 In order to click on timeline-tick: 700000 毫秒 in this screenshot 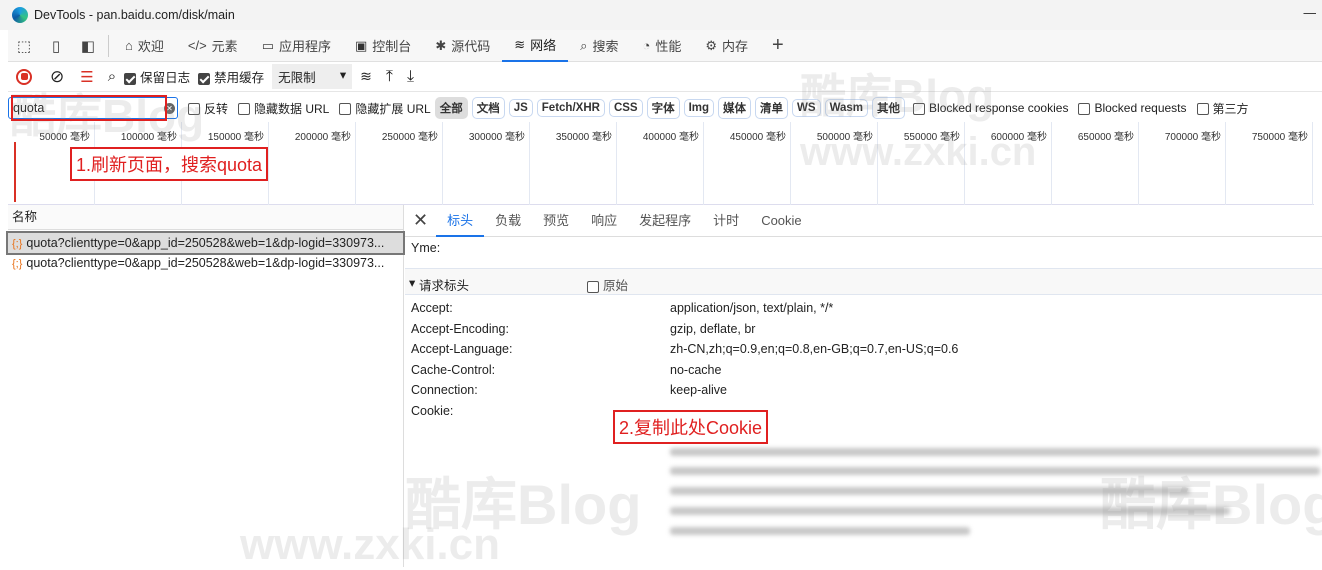, I will do `click(1182, 163)`.